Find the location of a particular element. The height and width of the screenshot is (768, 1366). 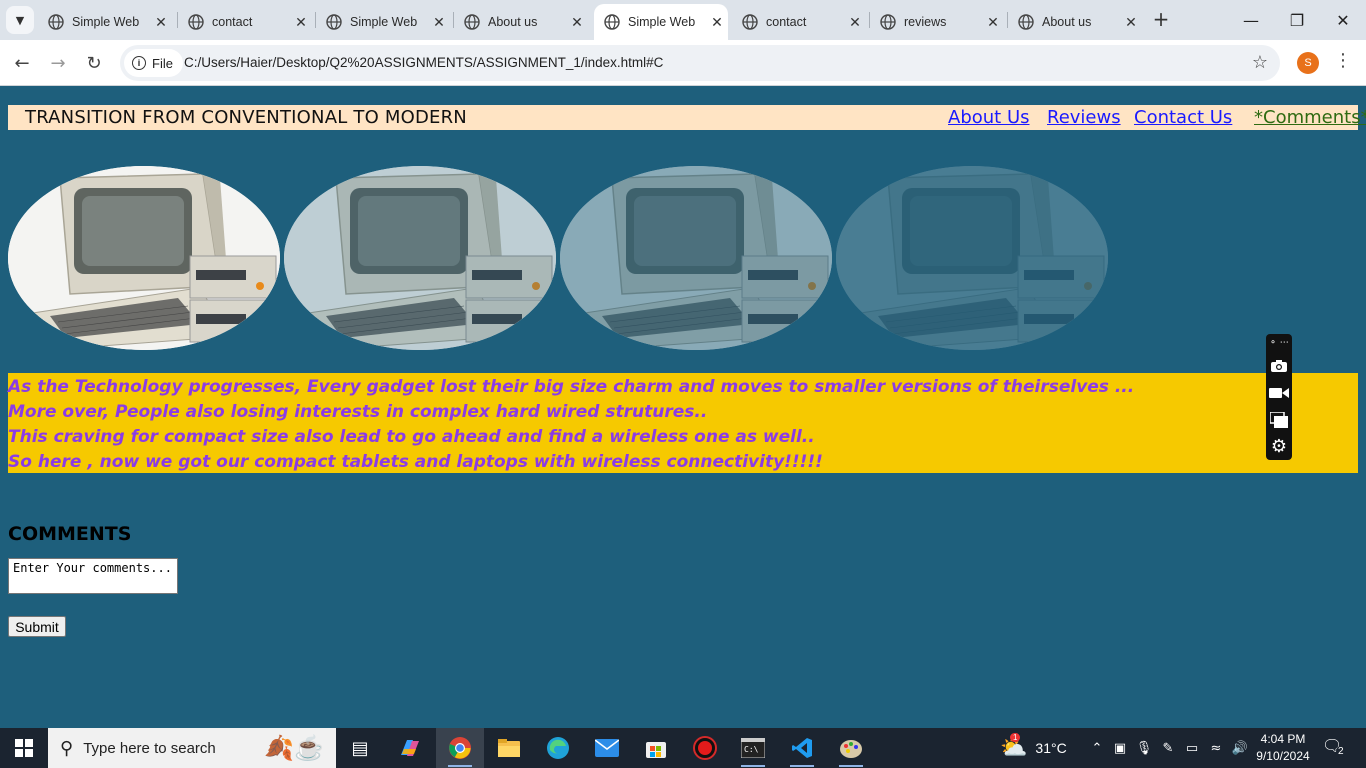

restore-icon: ❐ is located at coordinates (1297, 20).